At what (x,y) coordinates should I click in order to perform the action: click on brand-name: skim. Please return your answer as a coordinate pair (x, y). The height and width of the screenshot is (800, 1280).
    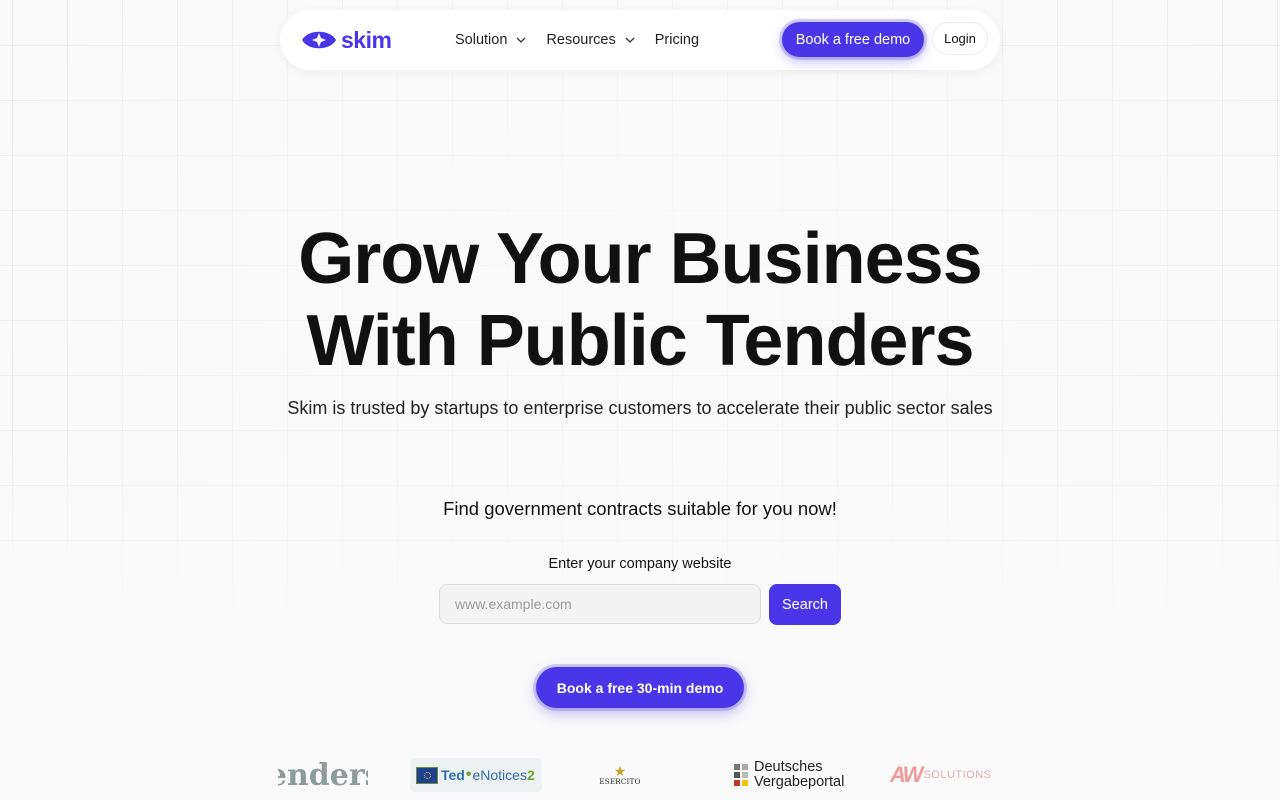
    Looking at the image, I should click on (366, 39).